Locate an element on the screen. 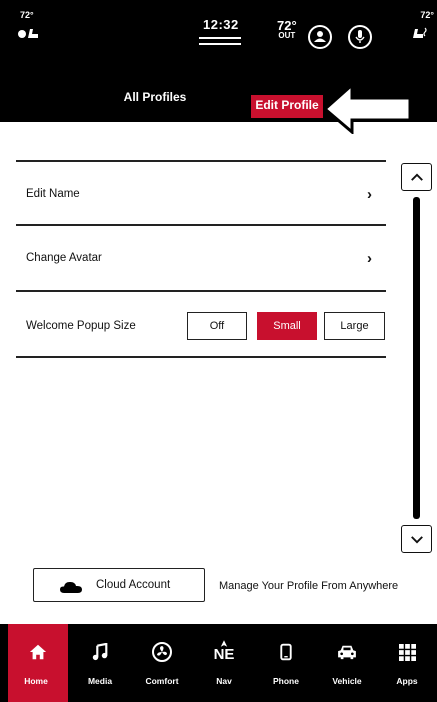  scroll-down-button is located at coordinates (416, 539).